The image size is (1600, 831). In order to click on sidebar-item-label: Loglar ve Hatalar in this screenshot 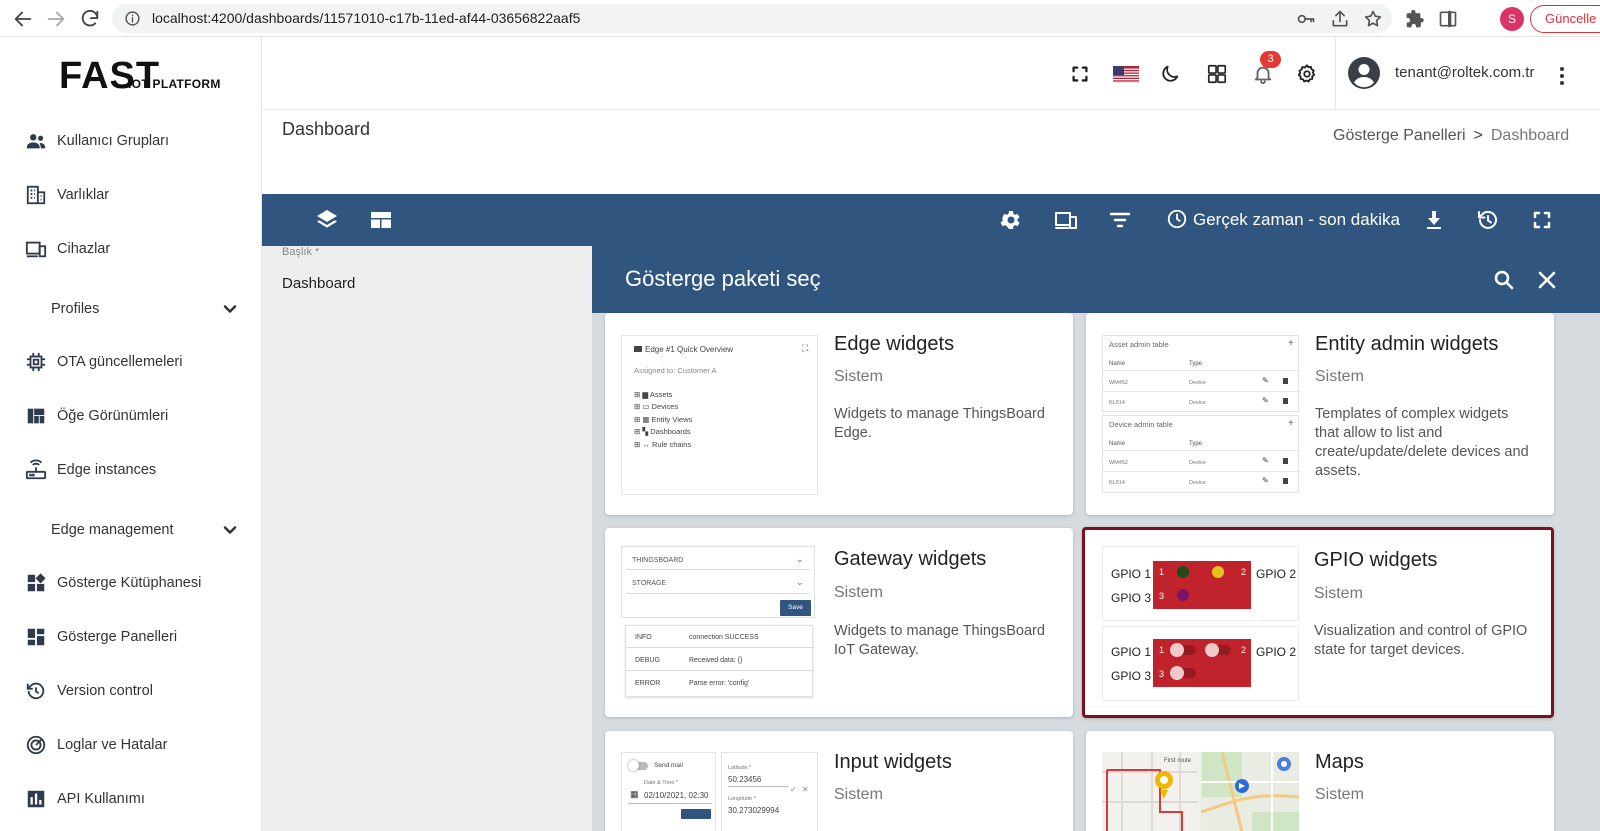, I will do `click(112, 745)`.